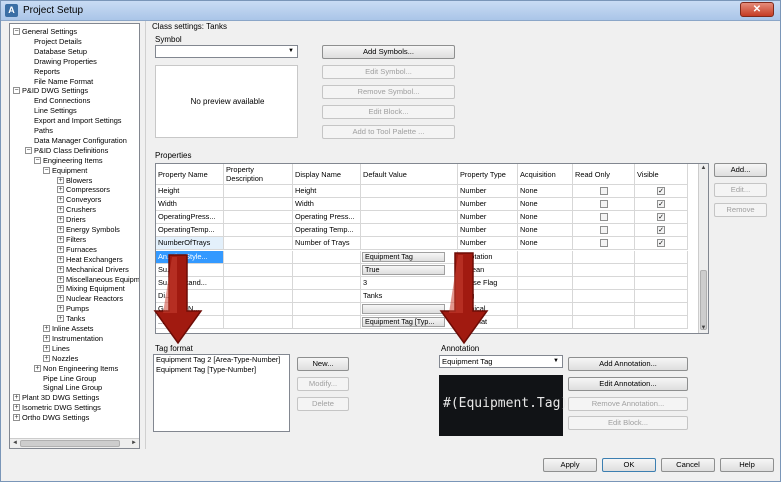 The image size is (781, 482). What do you see at coordinates (258, 174) in the screenshot?
I see `column-header: Property Description` at bounding box center [258, 174].